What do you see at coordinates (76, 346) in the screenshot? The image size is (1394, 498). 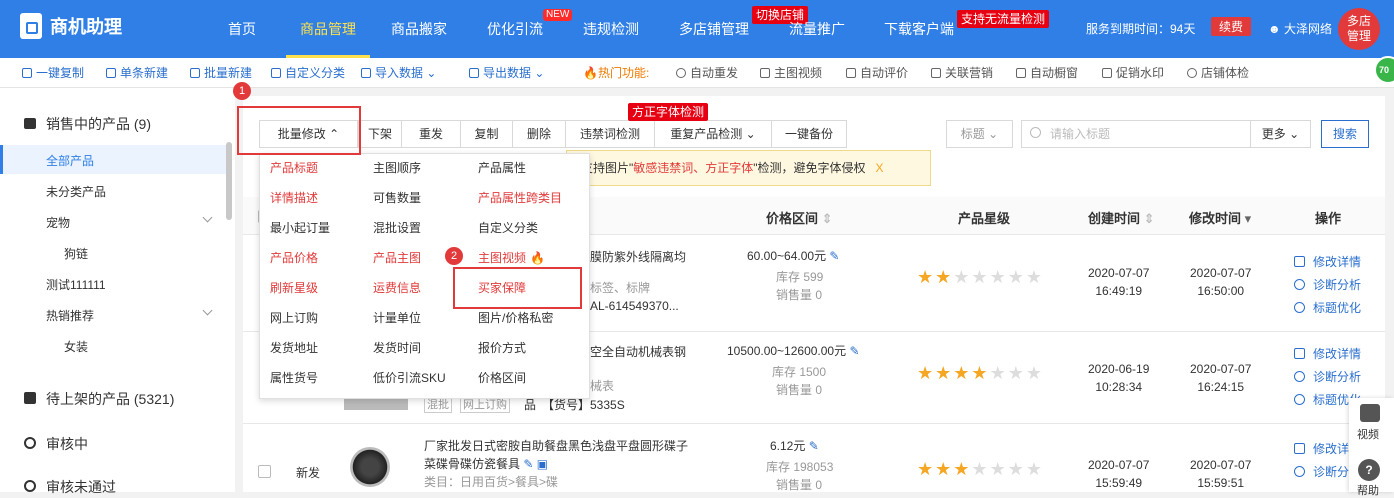 I see `sidebar-item-women: 女装` at bounding box center [76, 346].